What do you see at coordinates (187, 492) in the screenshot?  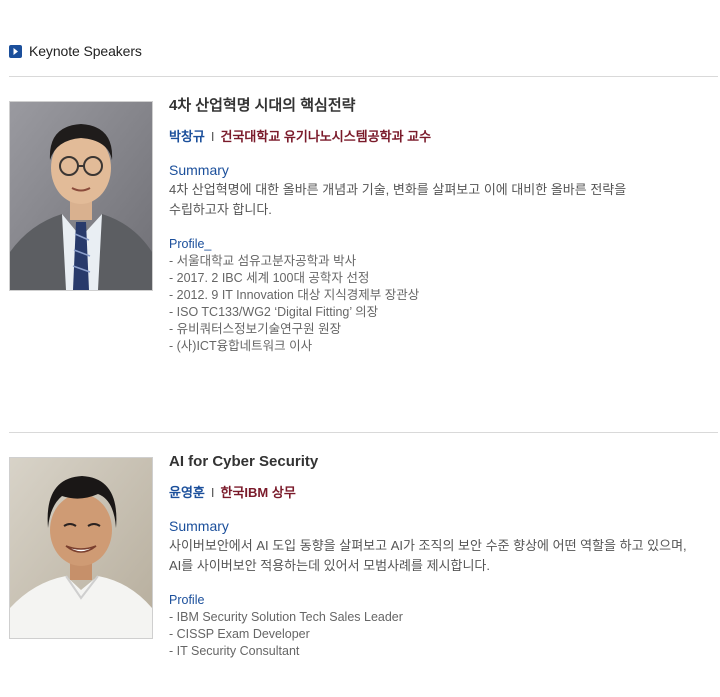 I see `speaker-name: 윤영훈` at bounding box center [187, 492].